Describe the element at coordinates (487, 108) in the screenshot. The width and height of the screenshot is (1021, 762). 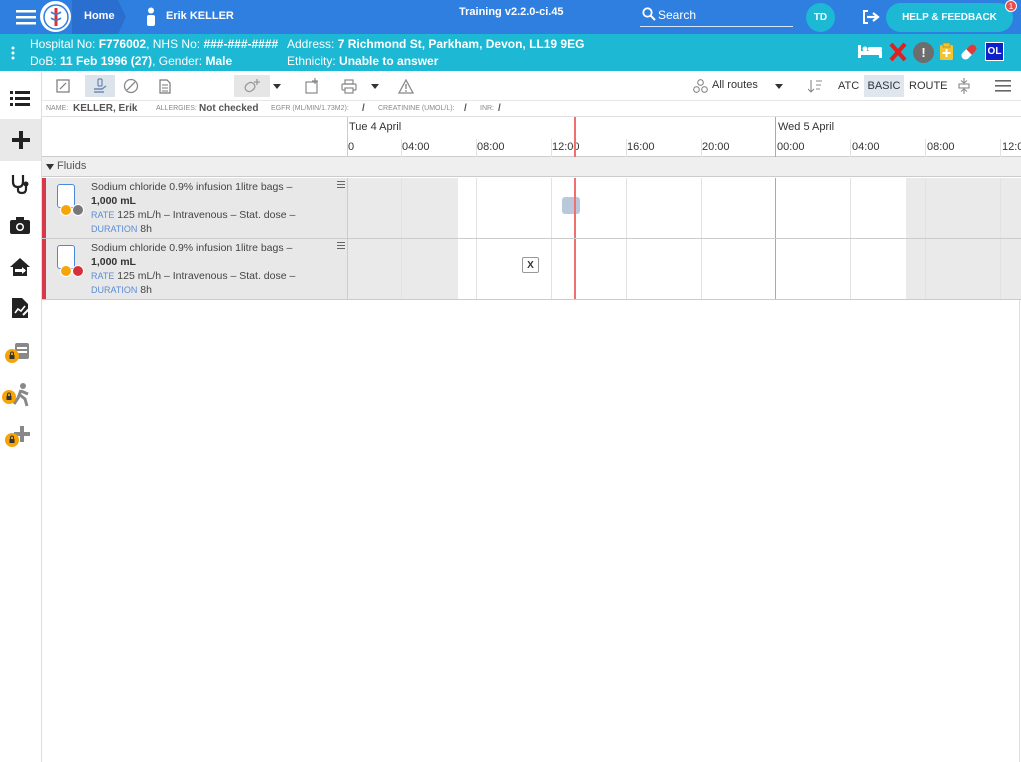
I see `inr-label: INR:` at that location.